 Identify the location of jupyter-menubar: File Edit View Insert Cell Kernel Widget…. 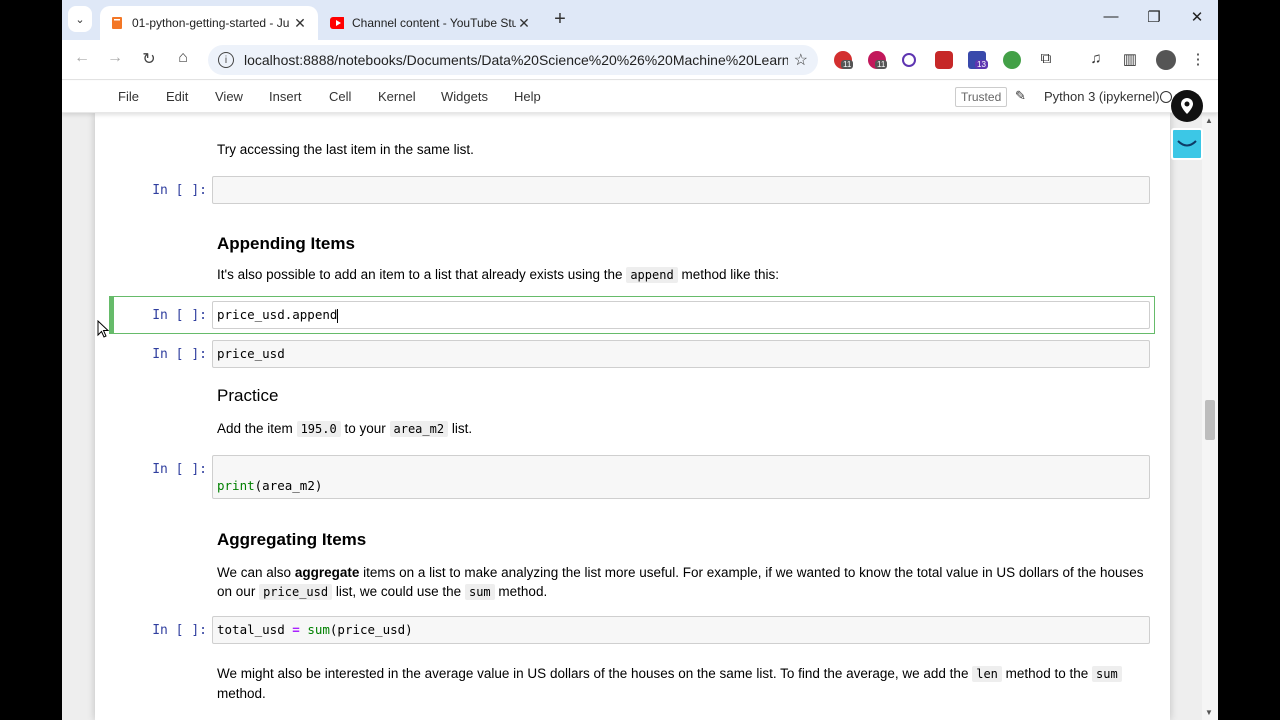
(640, 97).